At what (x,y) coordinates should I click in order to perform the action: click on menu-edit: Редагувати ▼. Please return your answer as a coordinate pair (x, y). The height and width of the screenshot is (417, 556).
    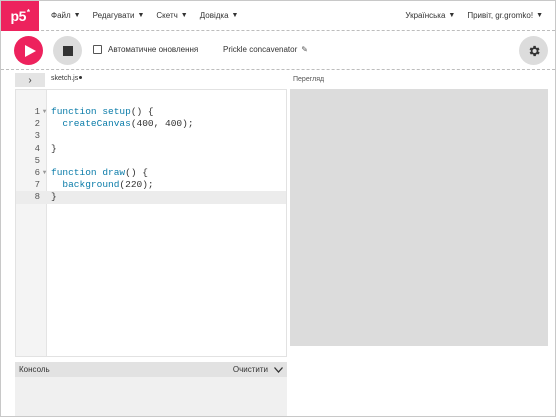
    Looking at the image, I should click on (119, 15).